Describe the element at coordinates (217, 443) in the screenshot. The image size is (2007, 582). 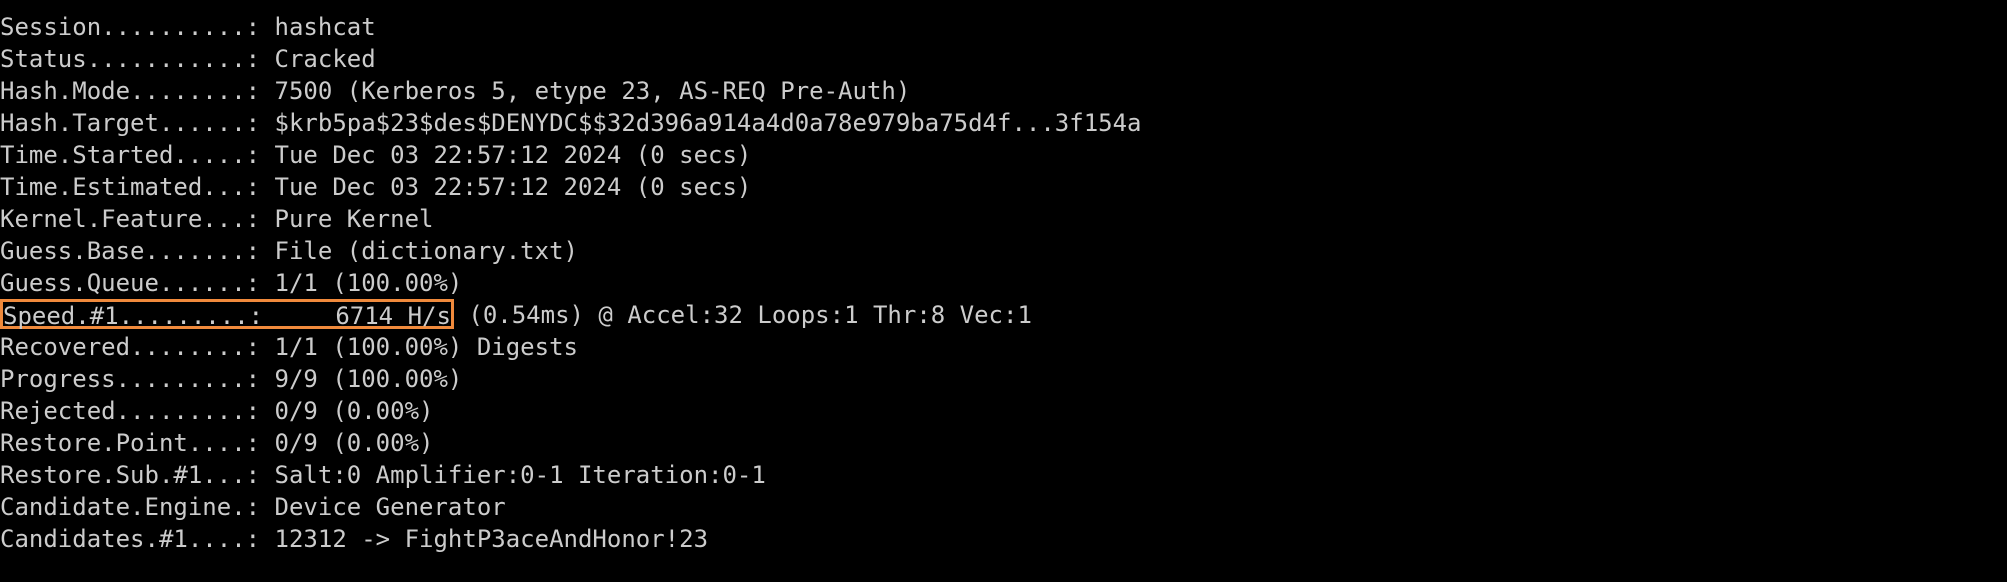
I see `status-line-restore-point: Restore.Point....: 0/9 (0.00%)` at that location.